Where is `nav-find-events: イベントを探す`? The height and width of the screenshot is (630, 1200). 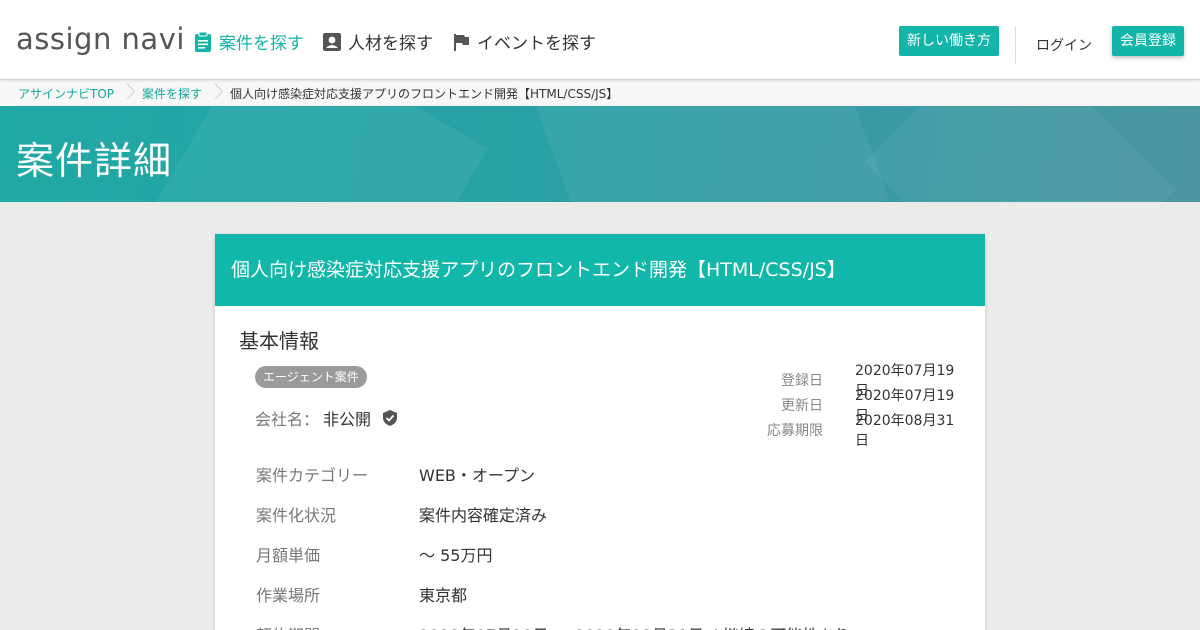 nav-find-events: イベントを探す is located at coordinates (523, 41).